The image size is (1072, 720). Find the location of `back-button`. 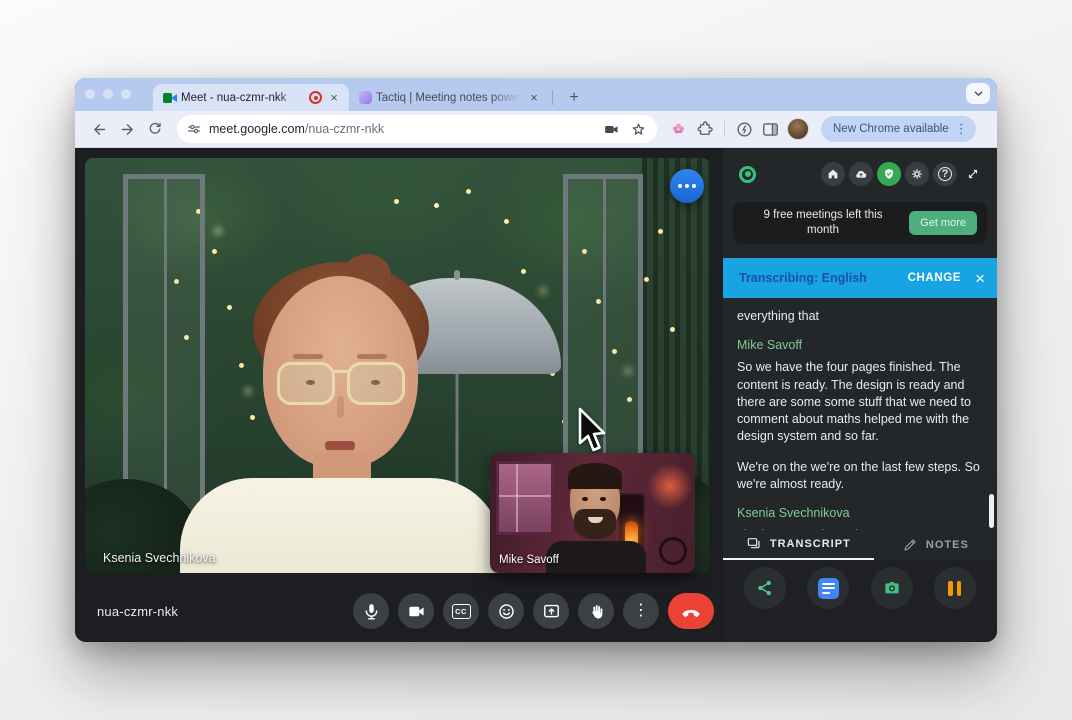

back-button is located at coordinates (99, 129).